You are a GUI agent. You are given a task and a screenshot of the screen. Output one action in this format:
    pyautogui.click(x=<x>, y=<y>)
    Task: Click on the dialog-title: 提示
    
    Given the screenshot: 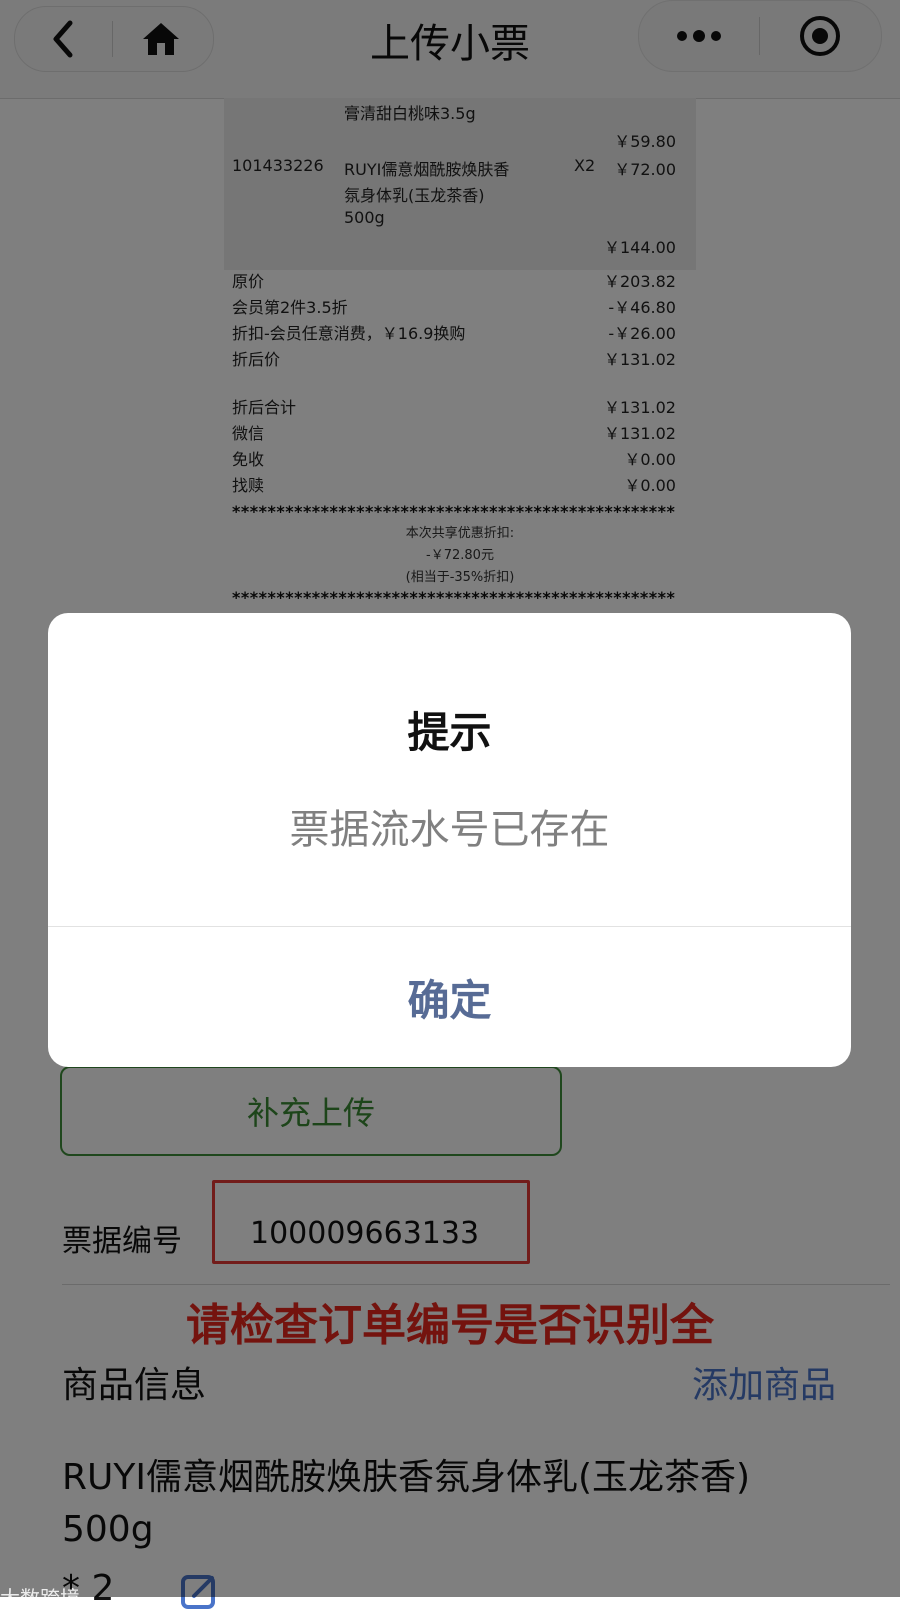 What is the action you would take?
    pyautogui.click(x=449, y=732)
    